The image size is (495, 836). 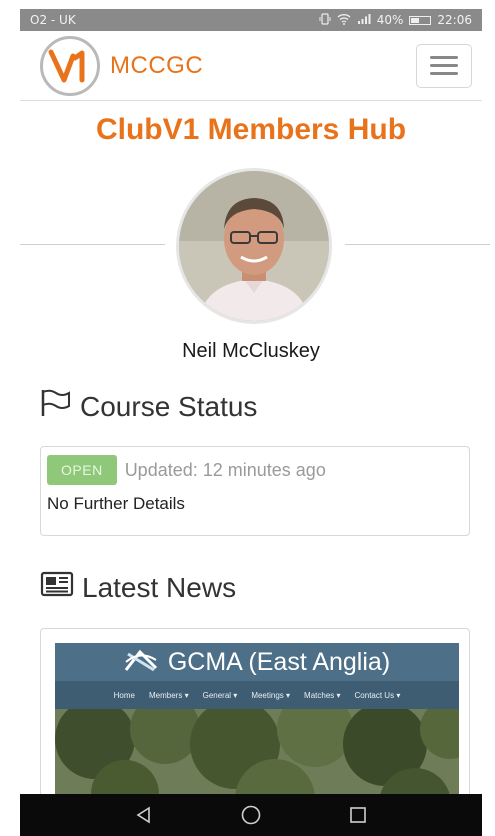 I want to click on v1-logo-icon, so click(x=66, y=65).